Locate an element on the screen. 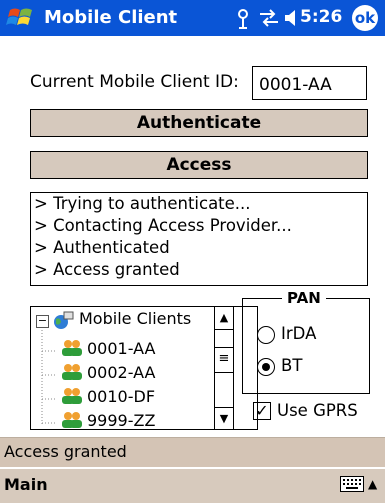  tree-item: 9999-ZZ is located at coordinates (121, 420).